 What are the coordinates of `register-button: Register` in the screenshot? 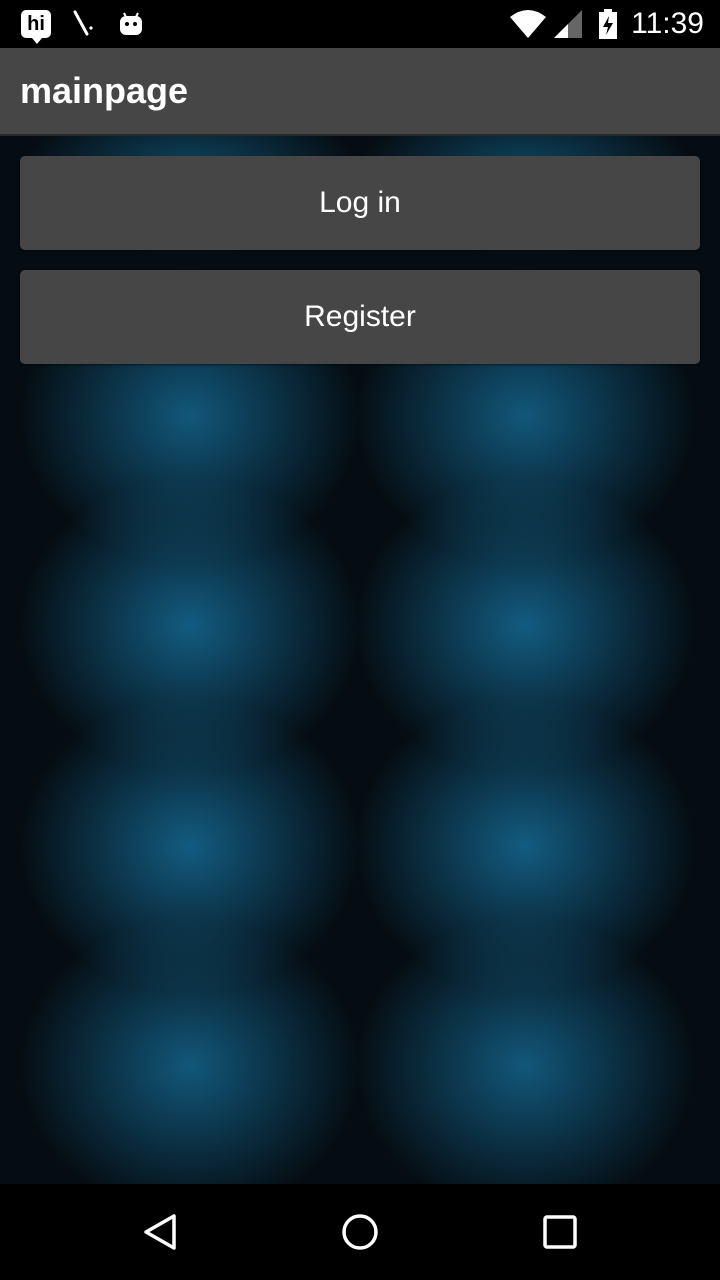 It's located at (360, 317).